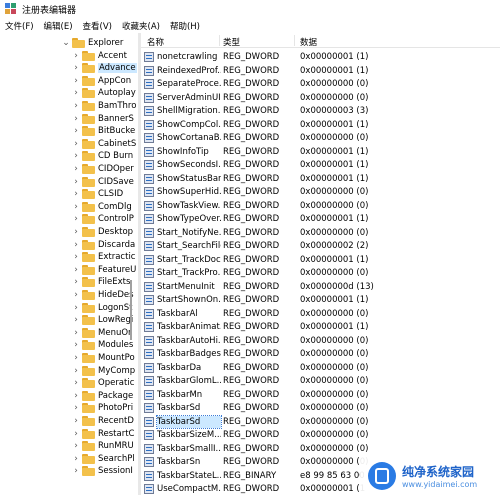 Image resolution: width=500 pixels, height=495 pixels. What do you see at coordinates (320, 327) in the screenshot?
I see `registry-value-row: TaskbarAnimat... REG_DWORD 0x00000001 (1)` at bounding box center [320, 327].